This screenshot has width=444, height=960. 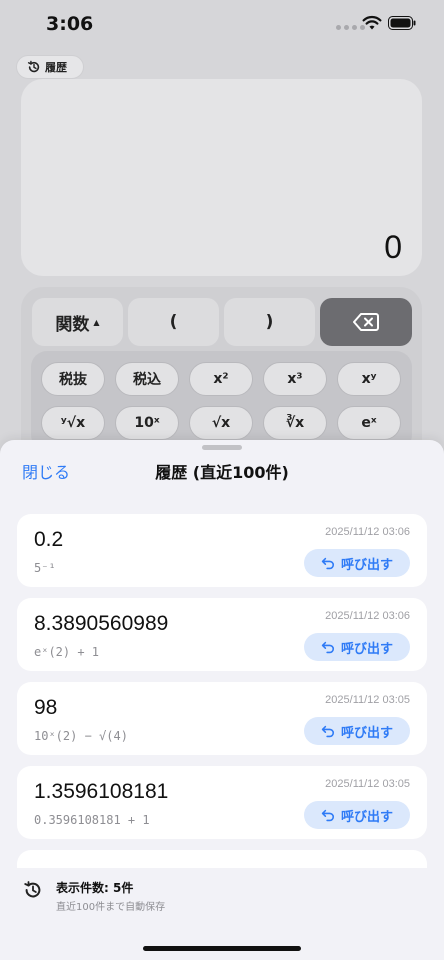 I want to click on entry-result: 8.3890560989, so click(x=101, y=623).